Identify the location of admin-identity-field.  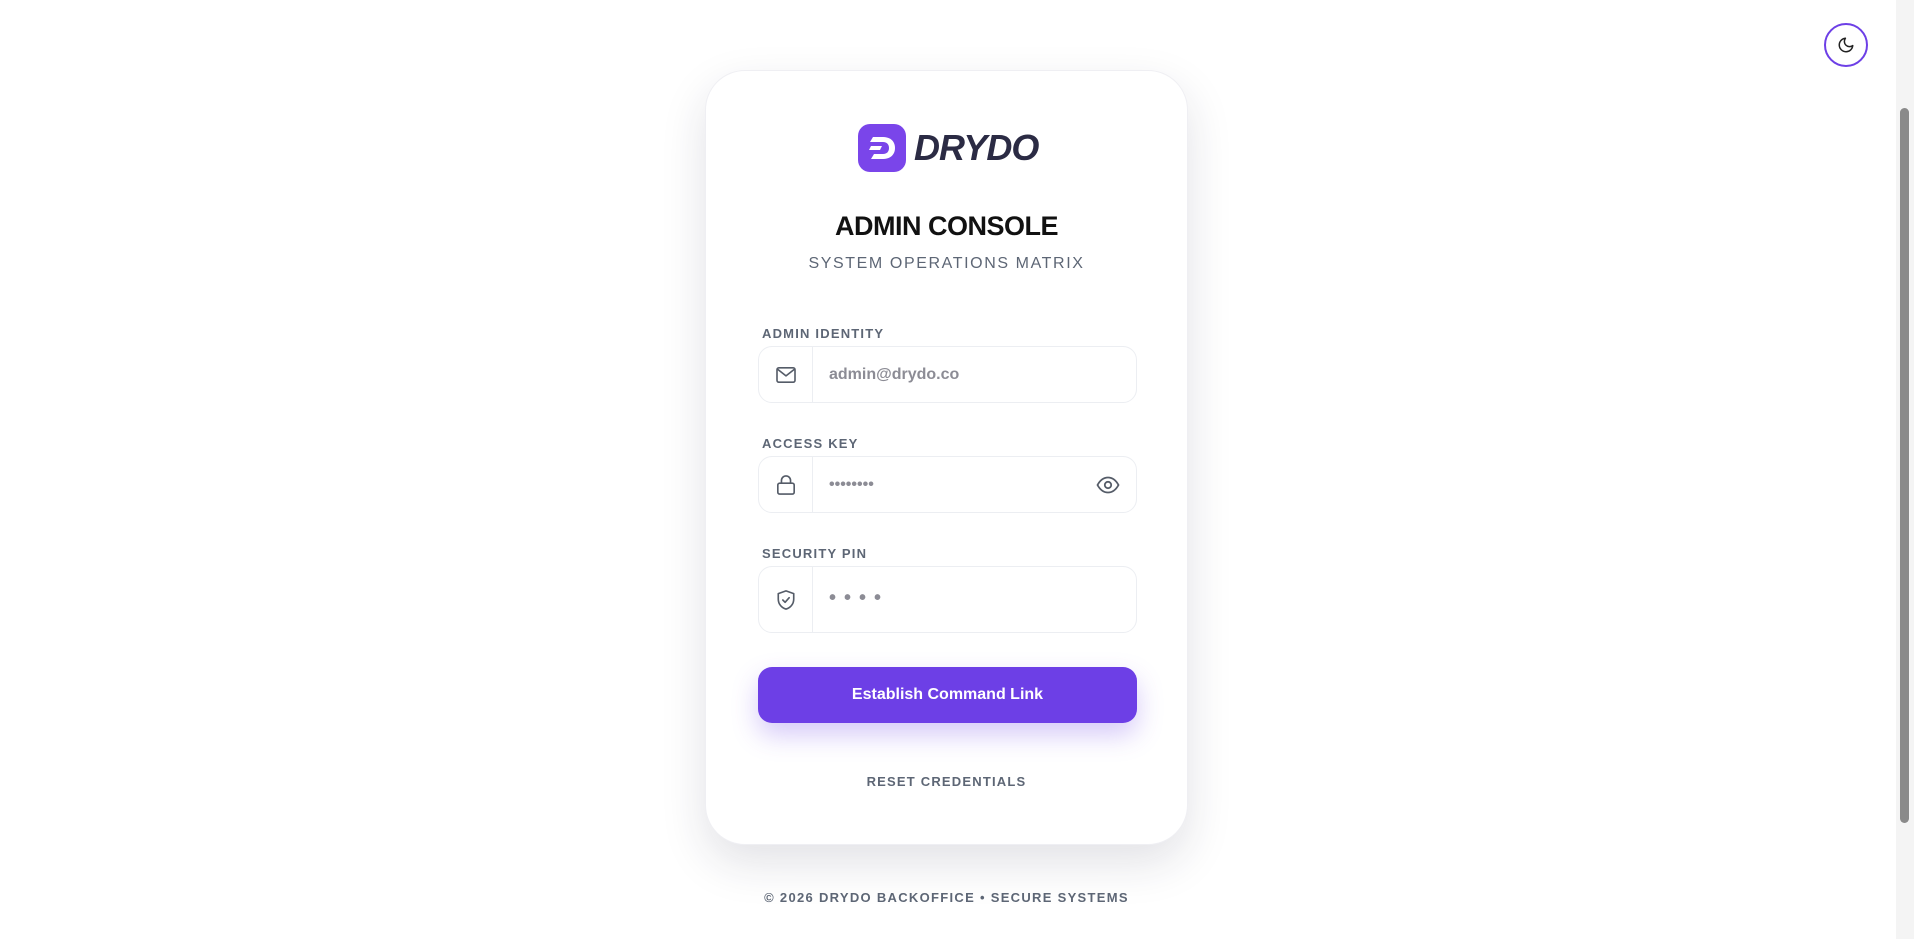
(947, 374).